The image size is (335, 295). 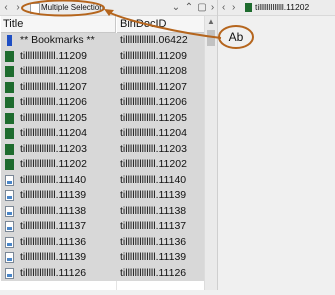 I want to click on left-toolbar: ‹ › Multiple Selection ⌄ ⌃ ▢ ›, so click(x=108, y=8).